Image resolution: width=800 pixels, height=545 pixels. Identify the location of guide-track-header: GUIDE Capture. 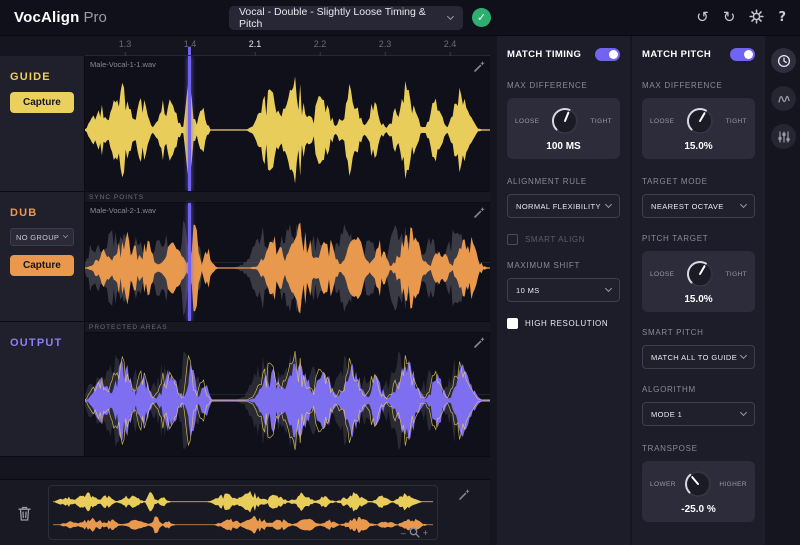
(42, 123).